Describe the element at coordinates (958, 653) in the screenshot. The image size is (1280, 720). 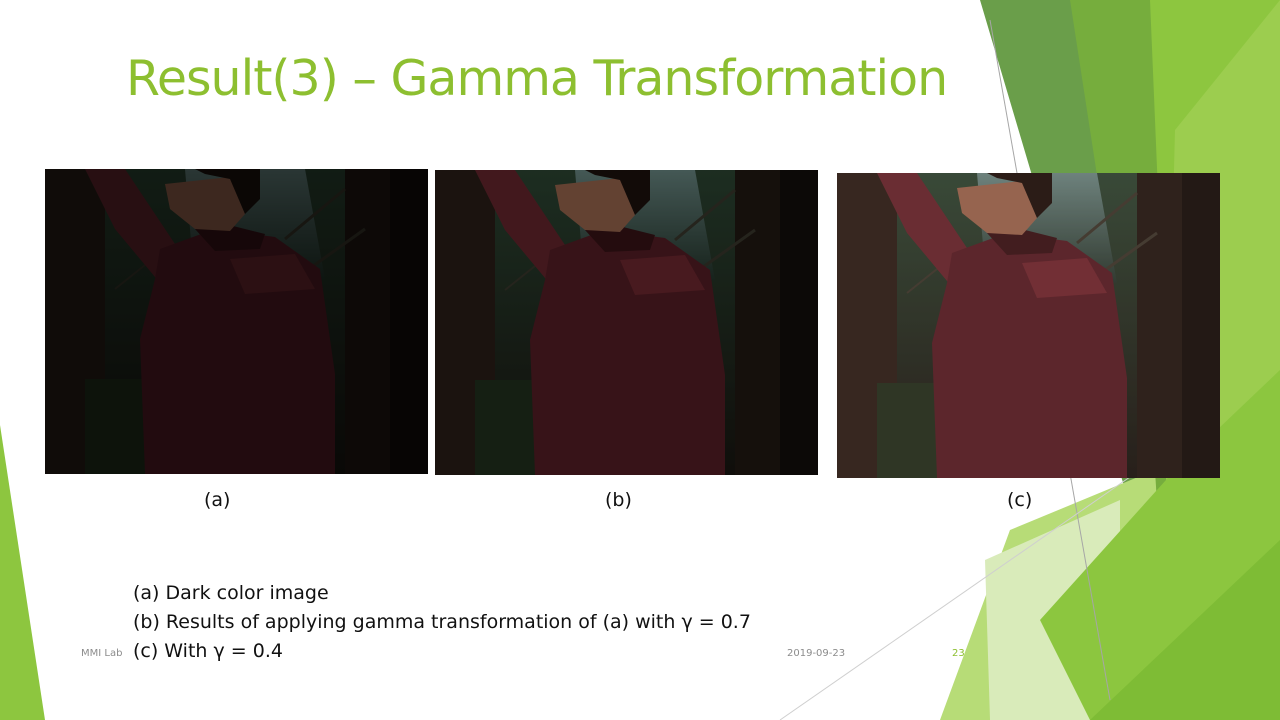
I see `footer-page-number: 23` at that location.